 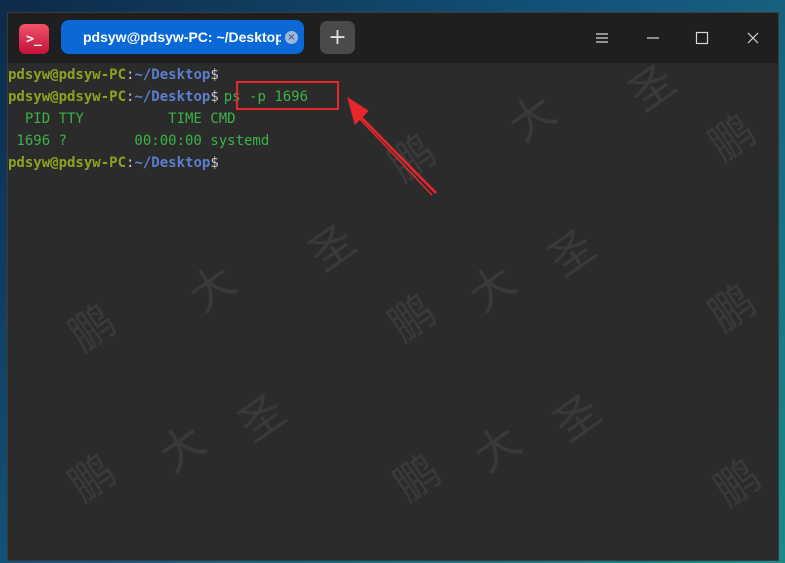 I want to click on tab-close-icon: ×, so click(x=291, y=37).